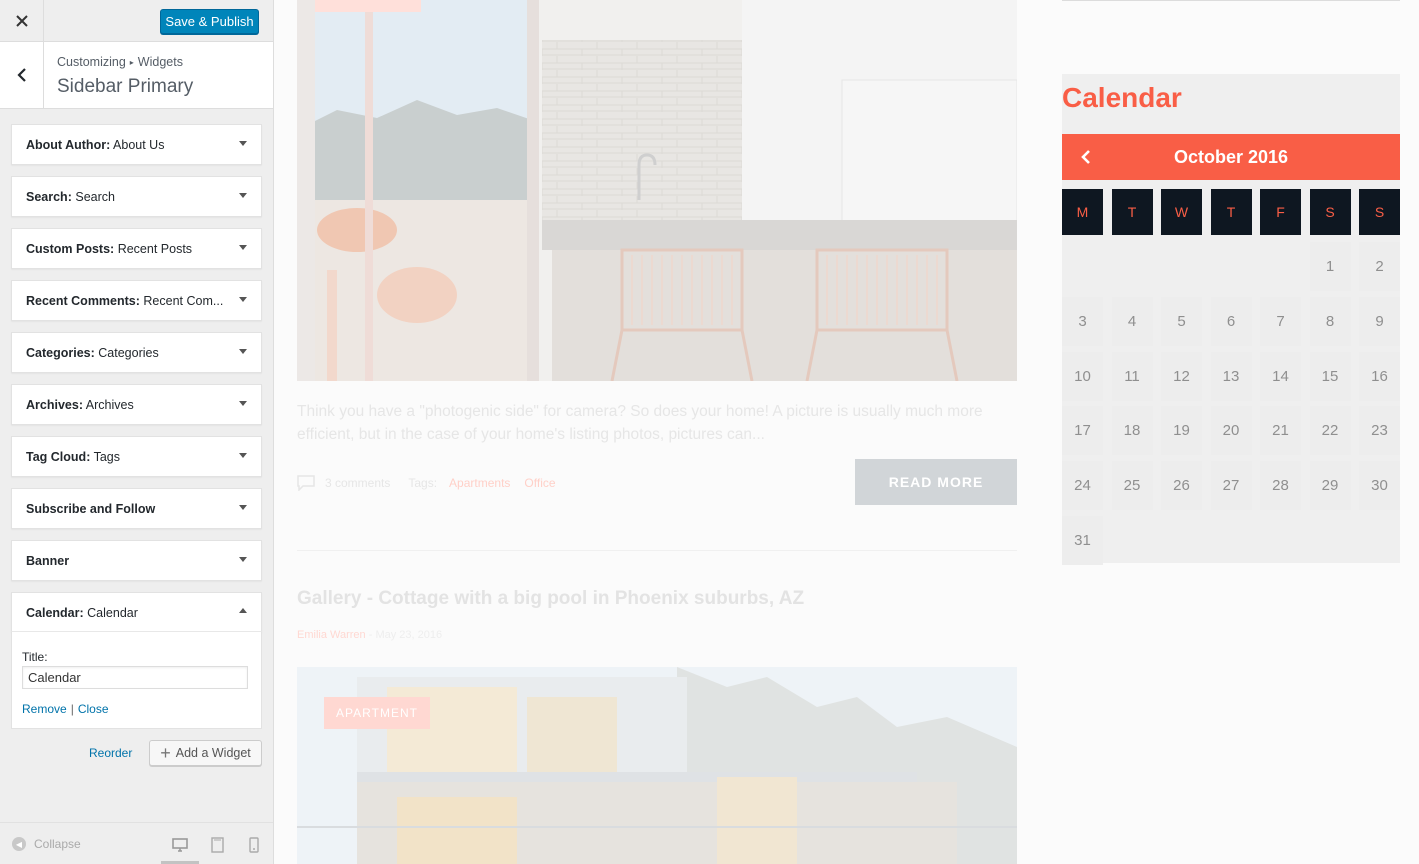 Image resolution: width=1419 pixels, height=864 pixels. What do you see at coordinates (1379, 486) in the screenshot?
I see `calendar-day: 30` at bounding box center [1379, 486].